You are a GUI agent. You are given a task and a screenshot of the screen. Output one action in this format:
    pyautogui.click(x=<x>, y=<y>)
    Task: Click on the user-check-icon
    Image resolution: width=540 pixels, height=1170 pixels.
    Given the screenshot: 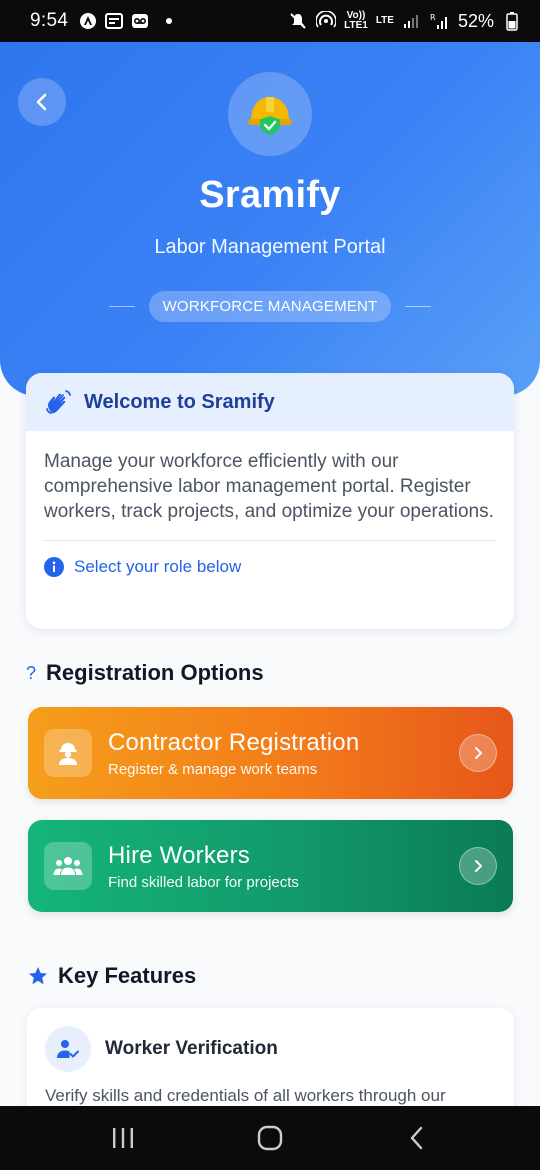 What is the action you would take?
    pyautogui.click(x=68, y=1049)
    